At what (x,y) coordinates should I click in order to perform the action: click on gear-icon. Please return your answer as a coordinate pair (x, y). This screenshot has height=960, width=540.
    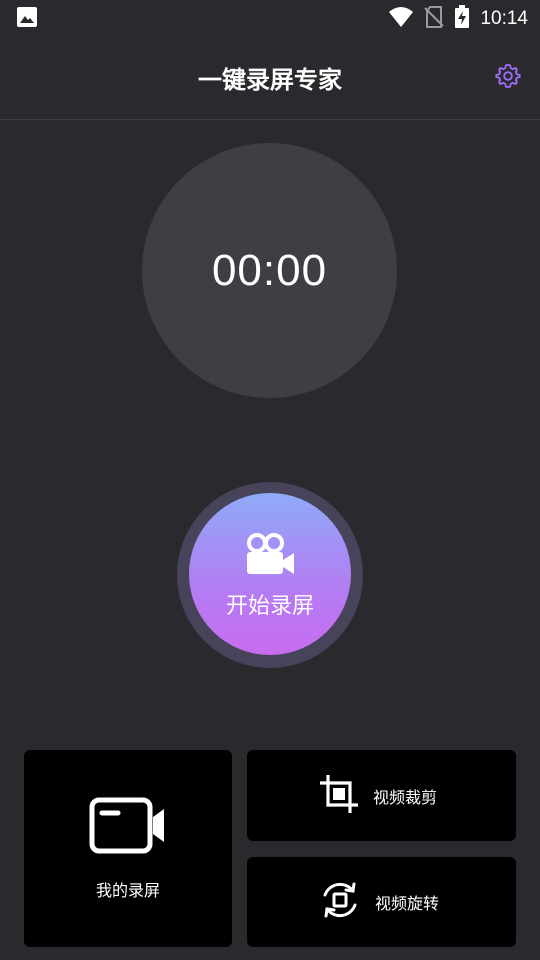
    Looking at the image, I should click on (508, 78).